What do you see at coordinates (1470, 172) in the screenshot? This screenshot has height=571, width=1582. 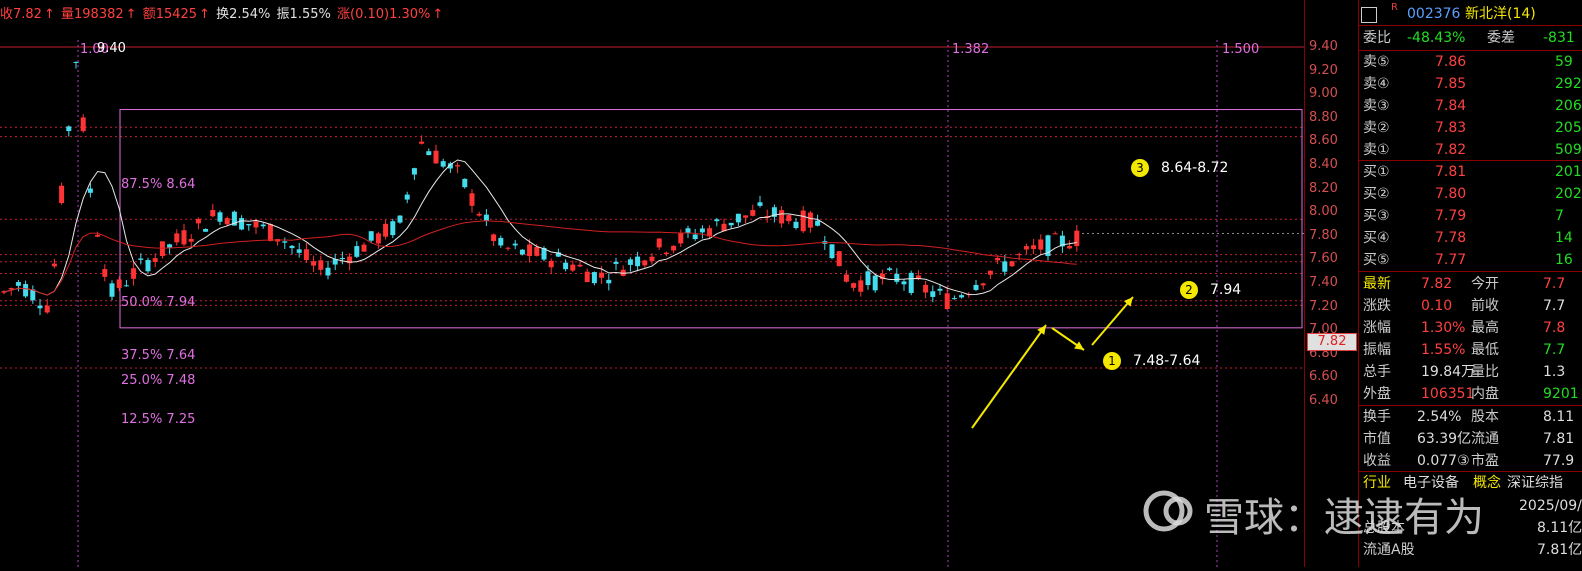 I see `bid-row: 买① 7.81 201` at bounding box center [1470, 172].